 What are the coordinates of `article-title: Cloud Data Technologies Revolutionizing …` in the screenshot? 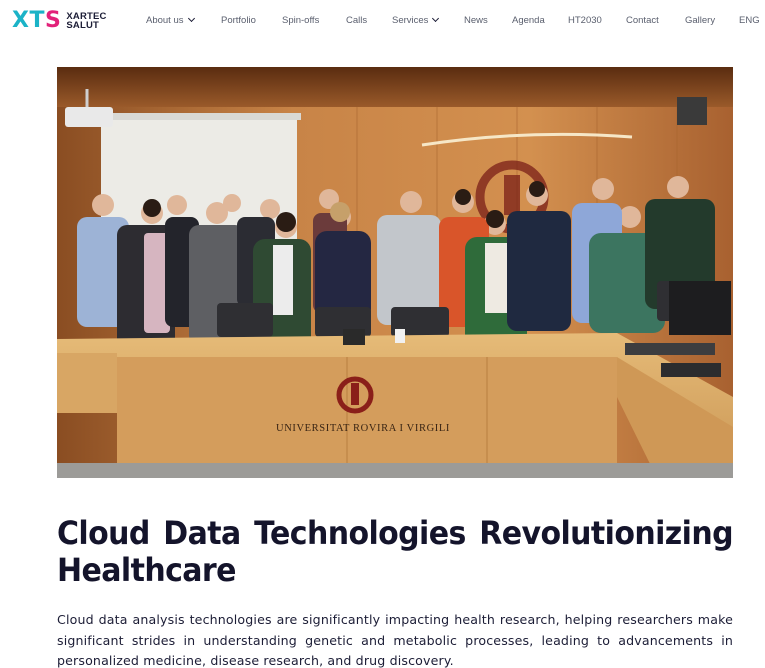 It's located at (395, 552).